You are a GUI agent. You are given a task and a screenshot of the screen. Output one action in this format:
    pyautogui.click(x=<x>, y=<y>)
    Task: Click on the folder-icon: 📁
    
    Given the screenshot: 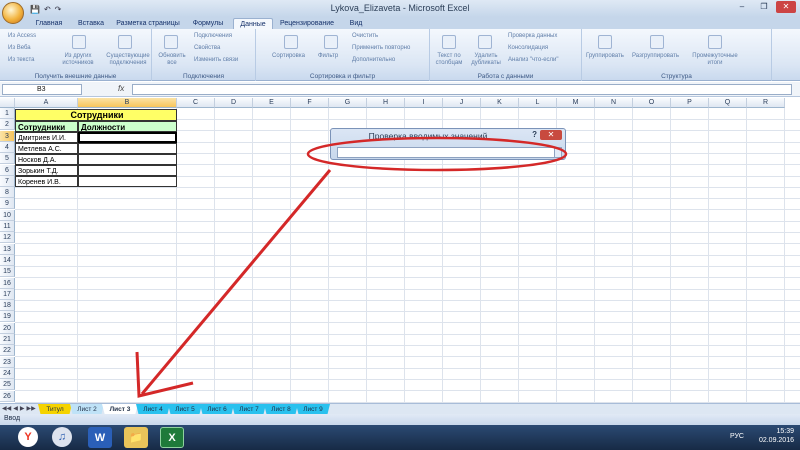 What is the action you would take?
    pyautogui.click(x=136, y=437)
    